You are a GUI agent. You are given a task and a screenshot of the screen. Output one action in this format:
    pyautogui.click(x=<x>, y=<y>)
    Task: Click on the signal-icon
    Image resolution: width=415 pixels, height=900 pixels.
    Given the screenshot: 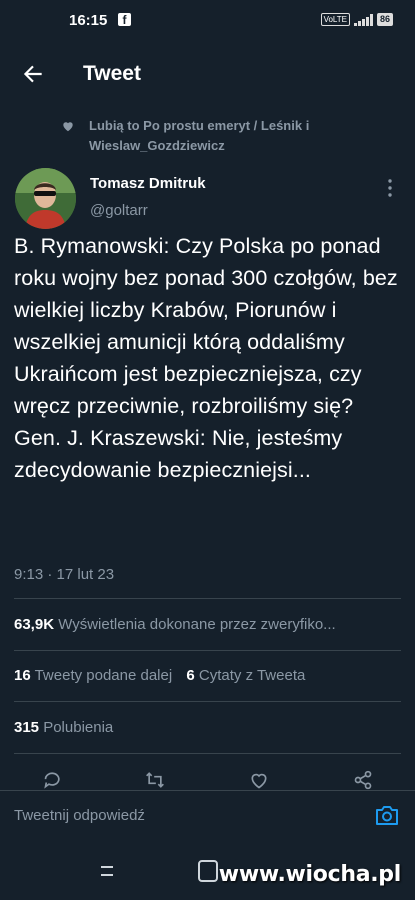 What is the action you would take?
    pyautogui.click(x=363, y=19)
    